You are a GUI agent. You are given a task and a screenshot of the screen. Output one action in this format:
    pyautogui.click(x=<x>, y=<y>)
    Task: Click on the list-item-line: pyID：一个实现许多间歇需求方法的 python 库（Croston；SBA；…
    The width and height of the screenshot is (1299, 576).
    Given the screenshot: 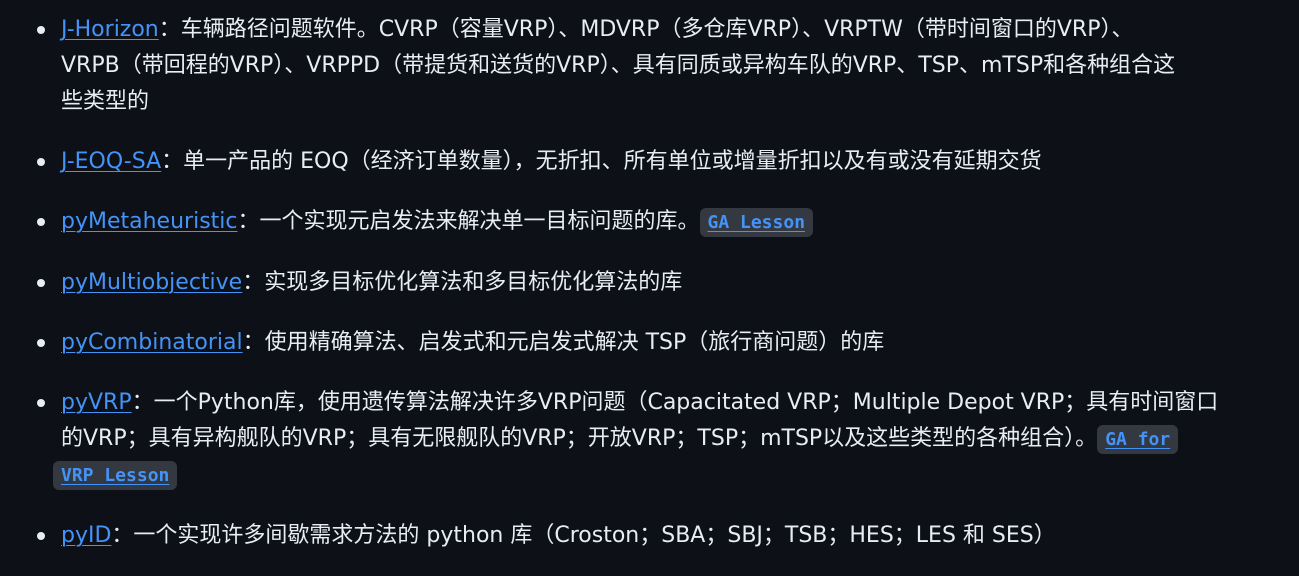 What is the action you would take?
    pyautogui.click(x=661, y=536)
    